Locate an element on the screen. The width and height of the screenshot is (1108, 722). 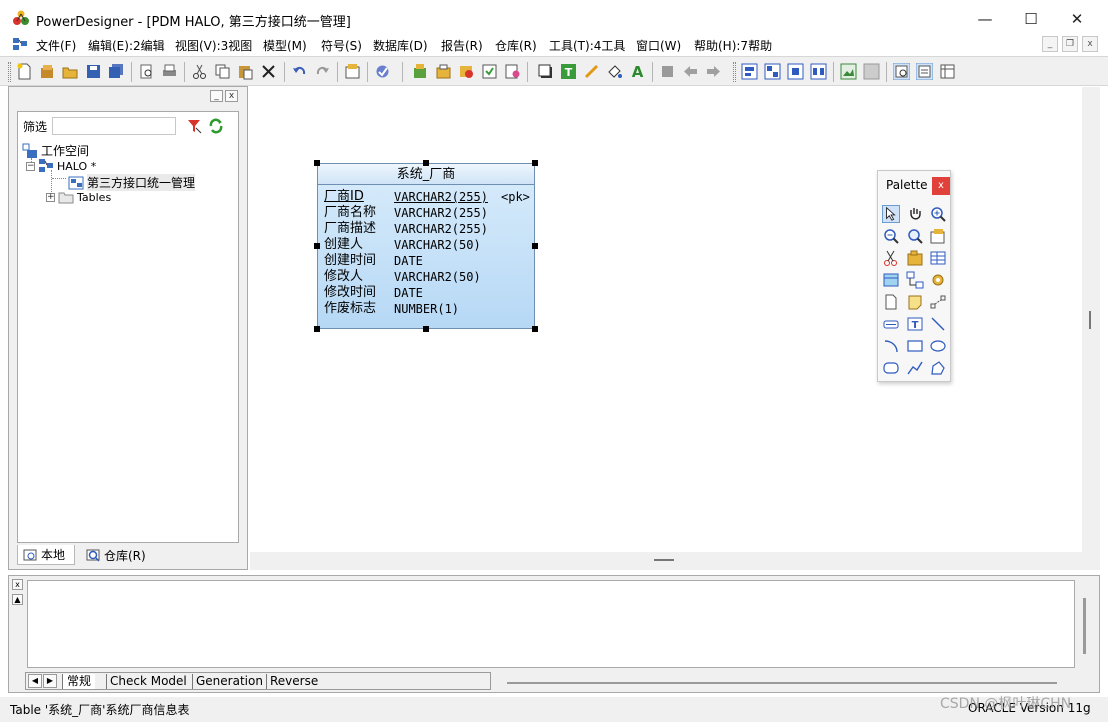
check-model-icon is located at coordinates (466, 71).